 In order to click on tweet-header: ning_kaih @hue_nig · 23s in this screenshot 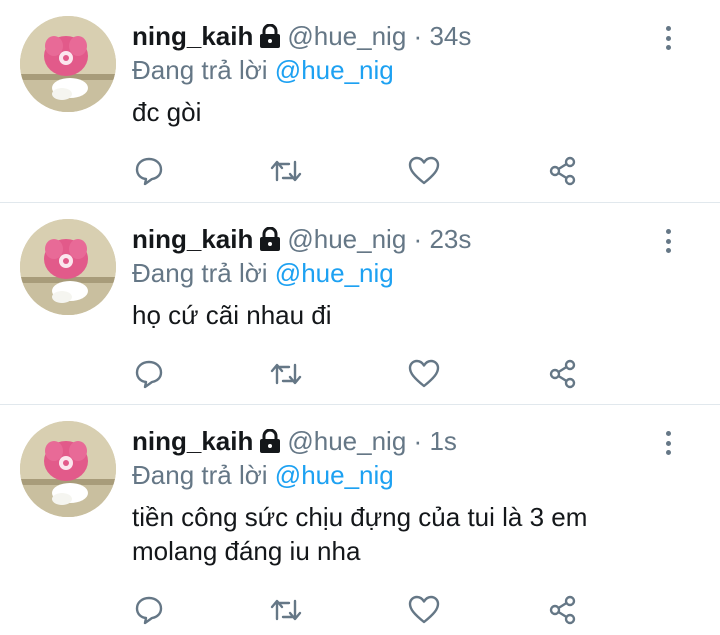, I will do `click(301, 240)`.